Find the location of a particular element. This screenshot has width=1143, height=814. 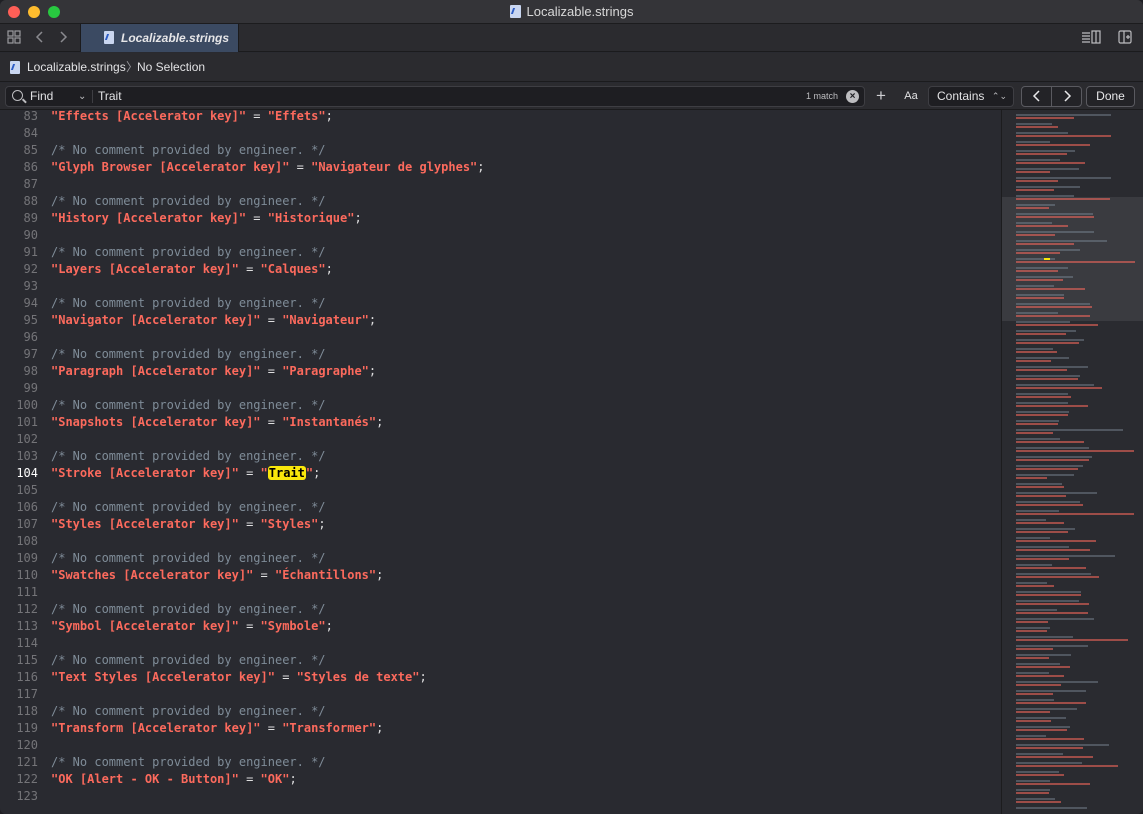

line-number: 94 is located at coordinates (30, 303).